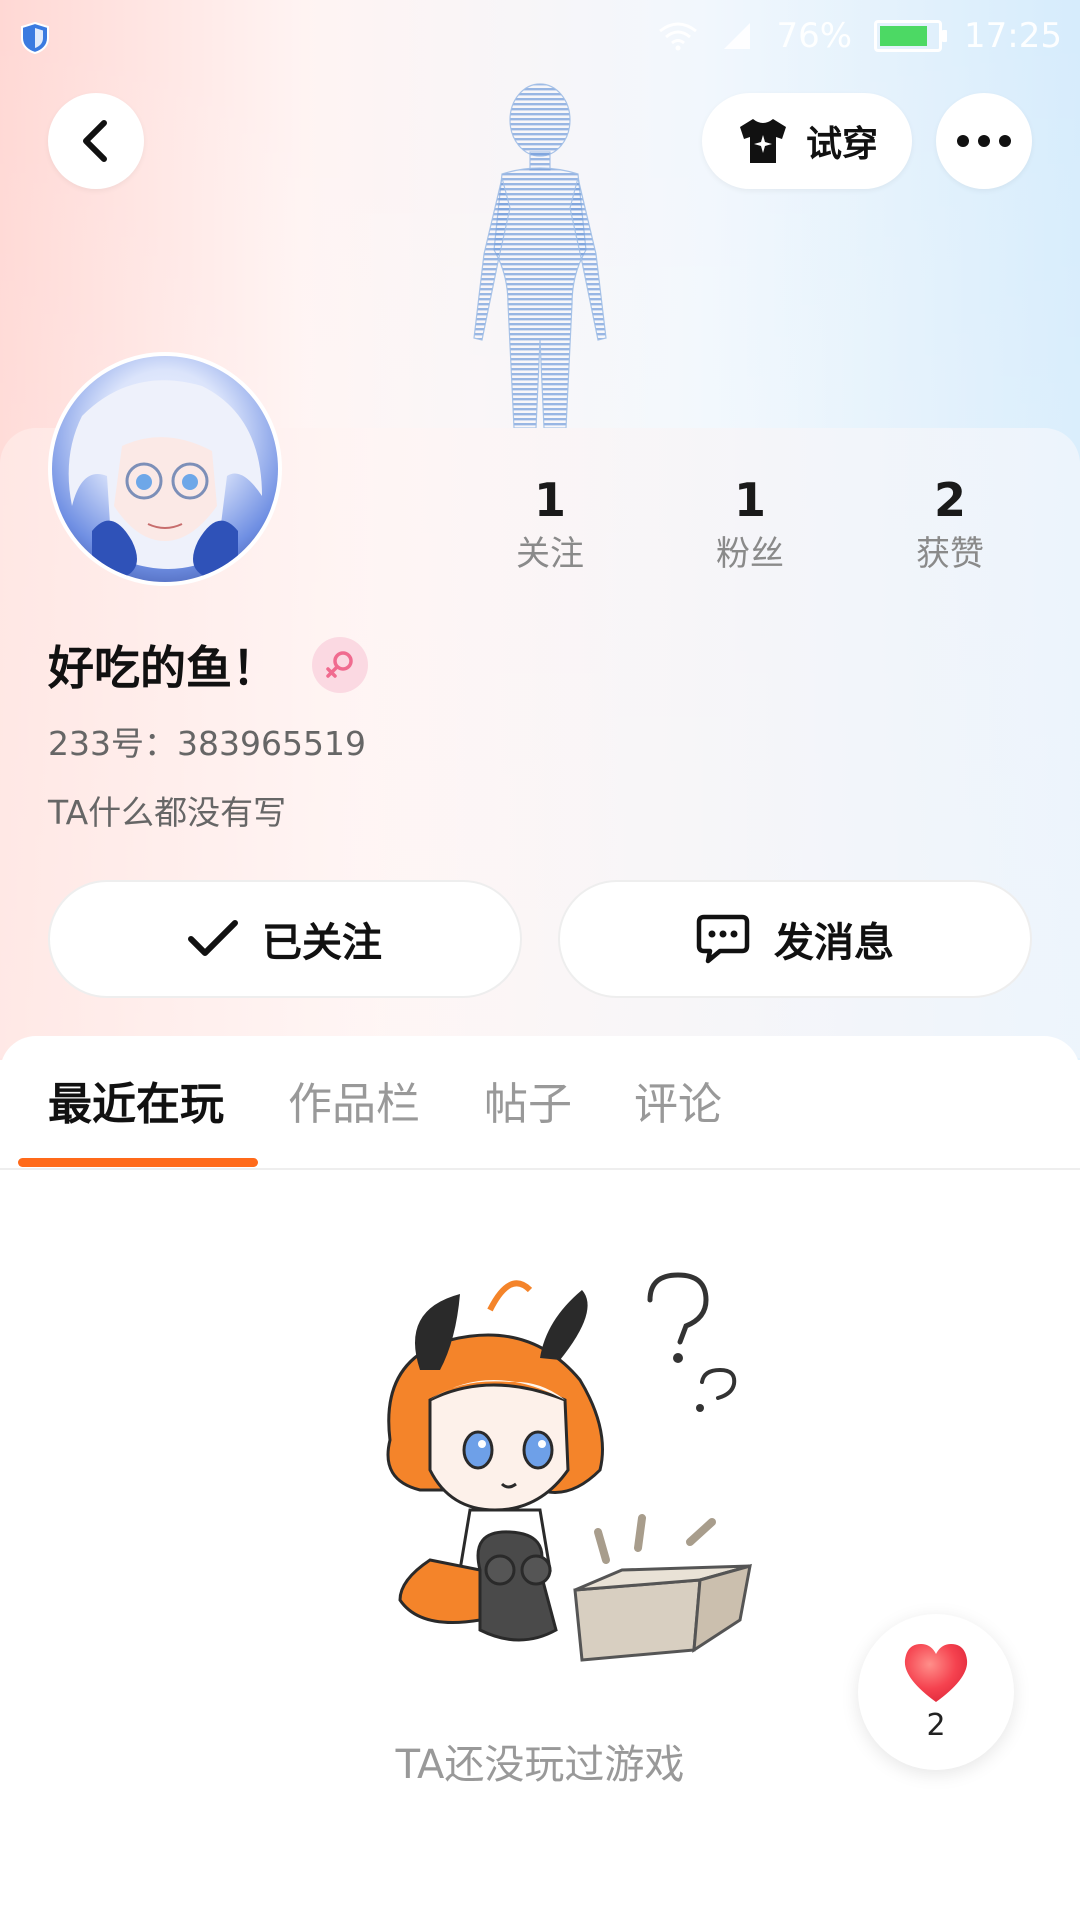 The height and width of the screenshot is (1920, 1080). What do you see at coordinates (841, 144) in the screenshot?
I see `try-on-label: 试穿` at bounding box center [841, 144].